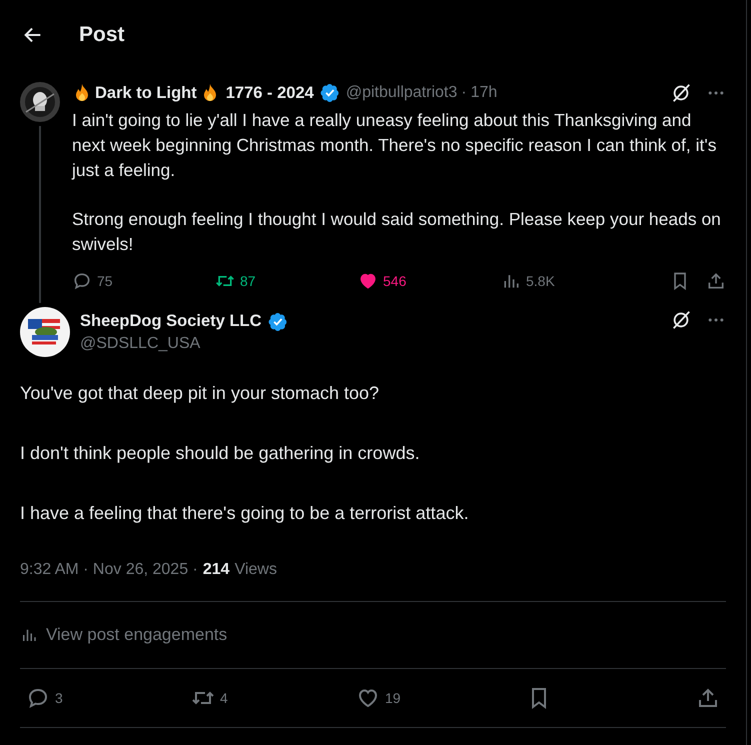  What do you see at coordinates (200, 393) in the screenshot?
I see `post-text: You've got that deep pit in your stomach too?` at bounding box center [200, 393].